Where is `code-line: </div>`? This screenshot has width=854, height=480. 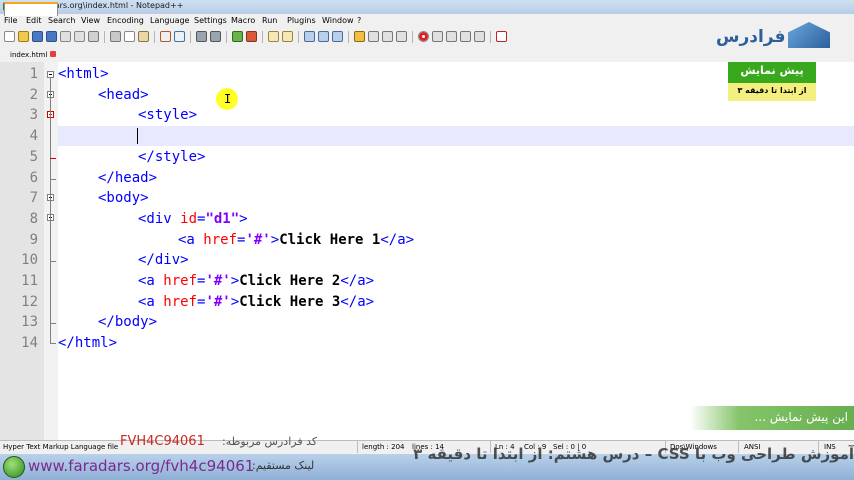
code-line: </div> is located at coordinates (163, 260).